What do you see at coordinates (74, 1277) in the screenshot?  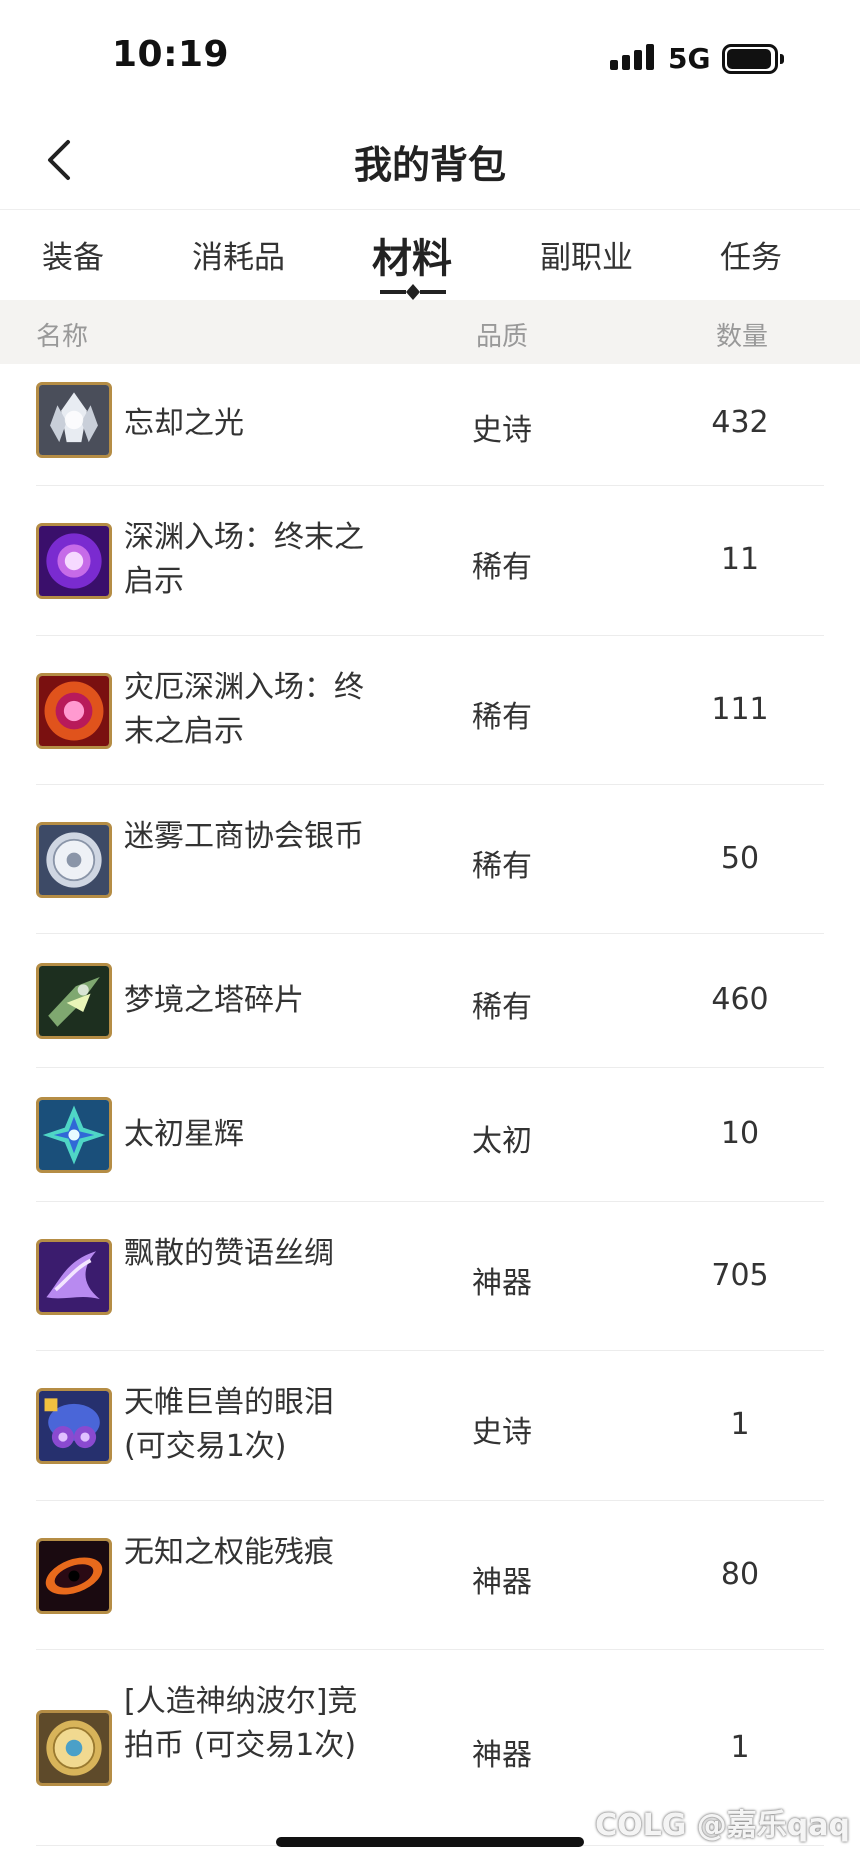 I see `silk-icon` at bounding box center [74, 1277].